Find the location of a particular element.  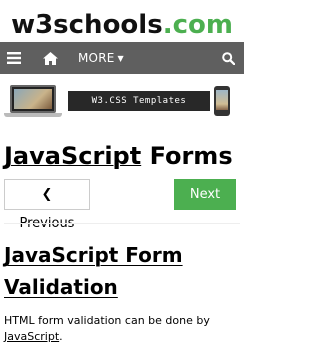

hamburger-menu-icon is located at coordinates (14, 58).